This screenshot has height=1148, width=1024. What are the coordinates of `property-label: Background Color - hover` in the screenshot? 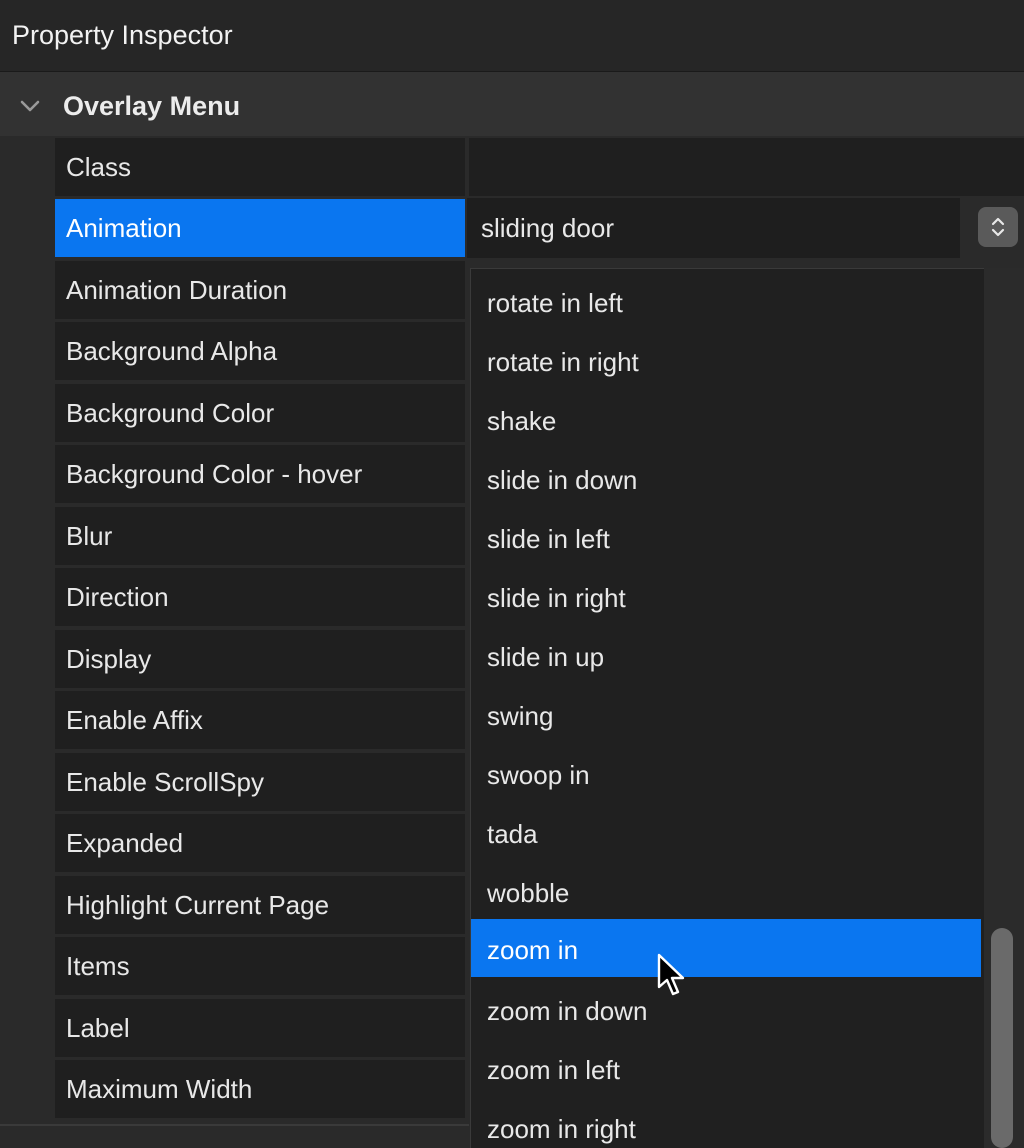 It's located at (214, 474).